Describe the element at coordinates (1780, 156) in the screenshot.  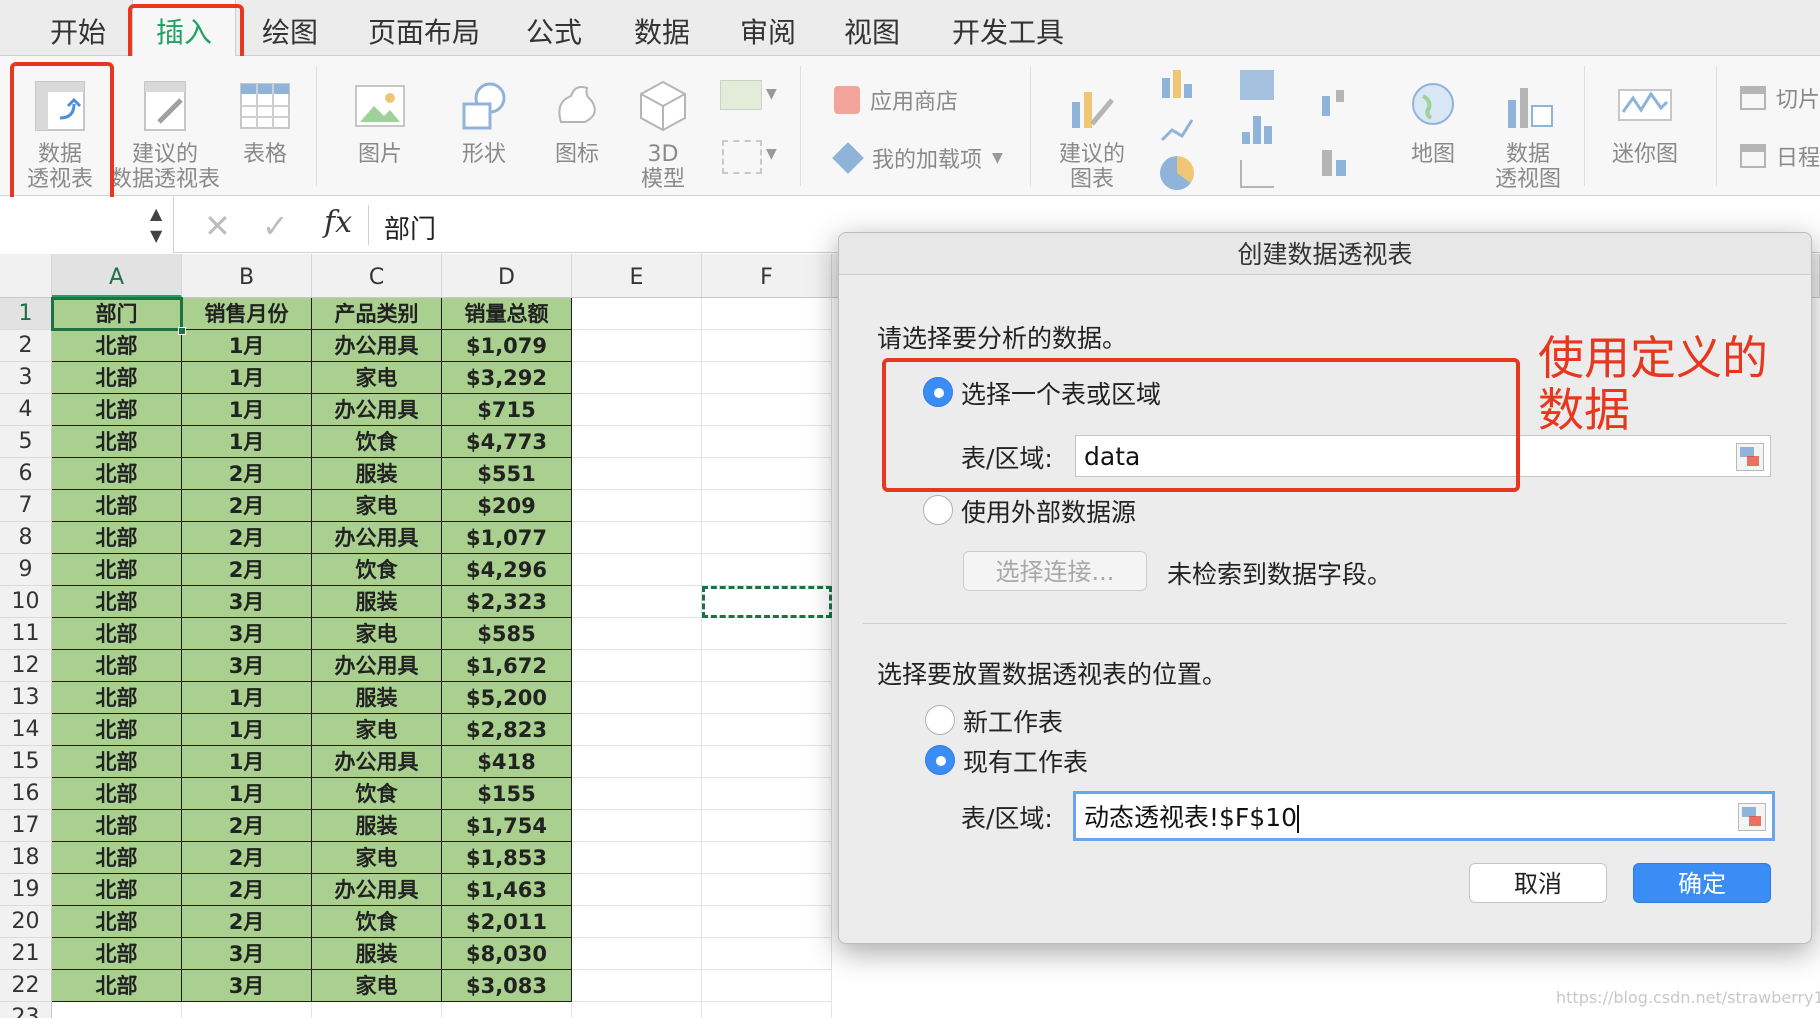
I see `timeline-button: 日程` at that location.